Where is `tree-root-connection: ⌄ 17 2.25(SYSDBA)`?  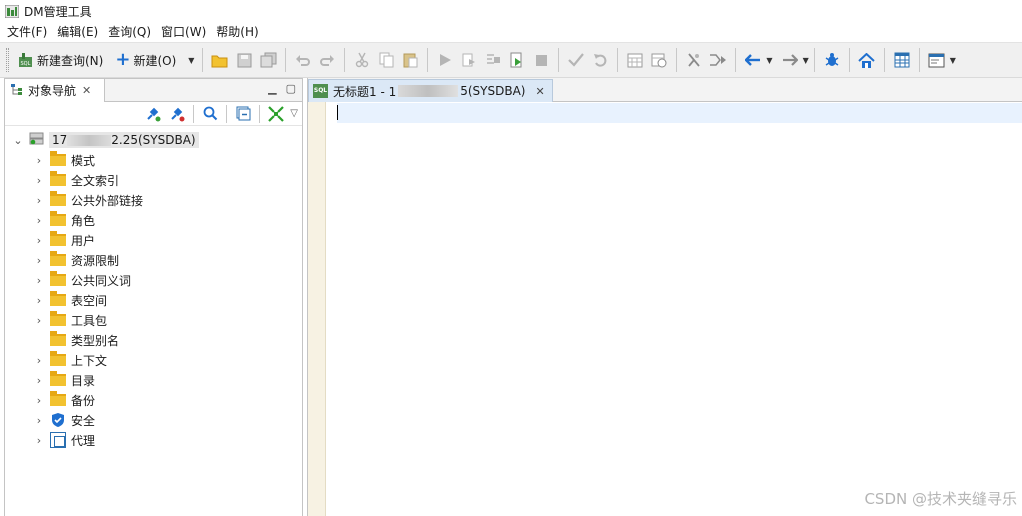
tree-root-connection: ⌄ 17 2.25(SYSDBA) is located at coordinates (153, 140).